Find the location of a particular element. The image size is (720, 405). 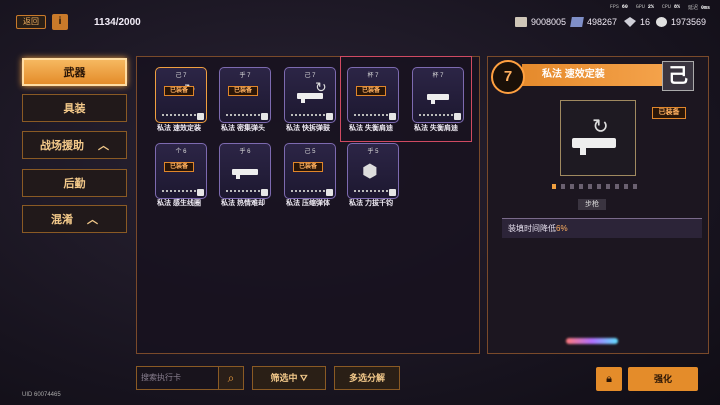

resource-cube: 498267 is located at coordinates (593, 22).